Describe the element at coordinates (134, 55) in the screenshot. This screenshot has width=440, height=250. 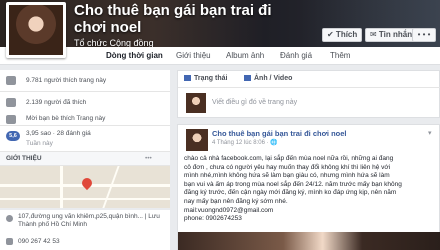
I see `tab-timeline: Dòng thời gian` at that location.